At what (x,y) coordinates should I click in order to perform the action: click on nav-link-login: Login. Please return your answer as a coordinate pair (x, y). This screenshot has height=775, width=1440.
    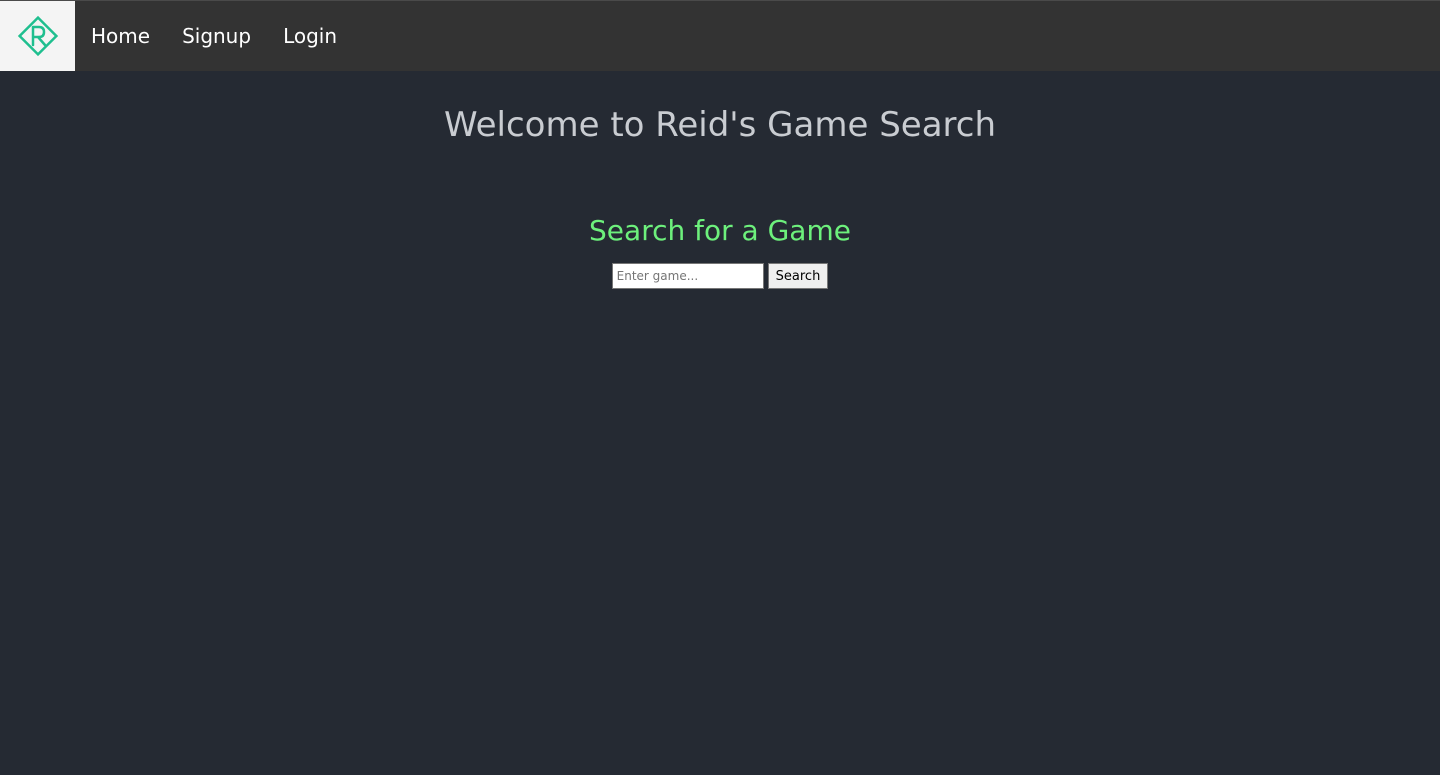
    Looking at the image, I should click on (310, 36).